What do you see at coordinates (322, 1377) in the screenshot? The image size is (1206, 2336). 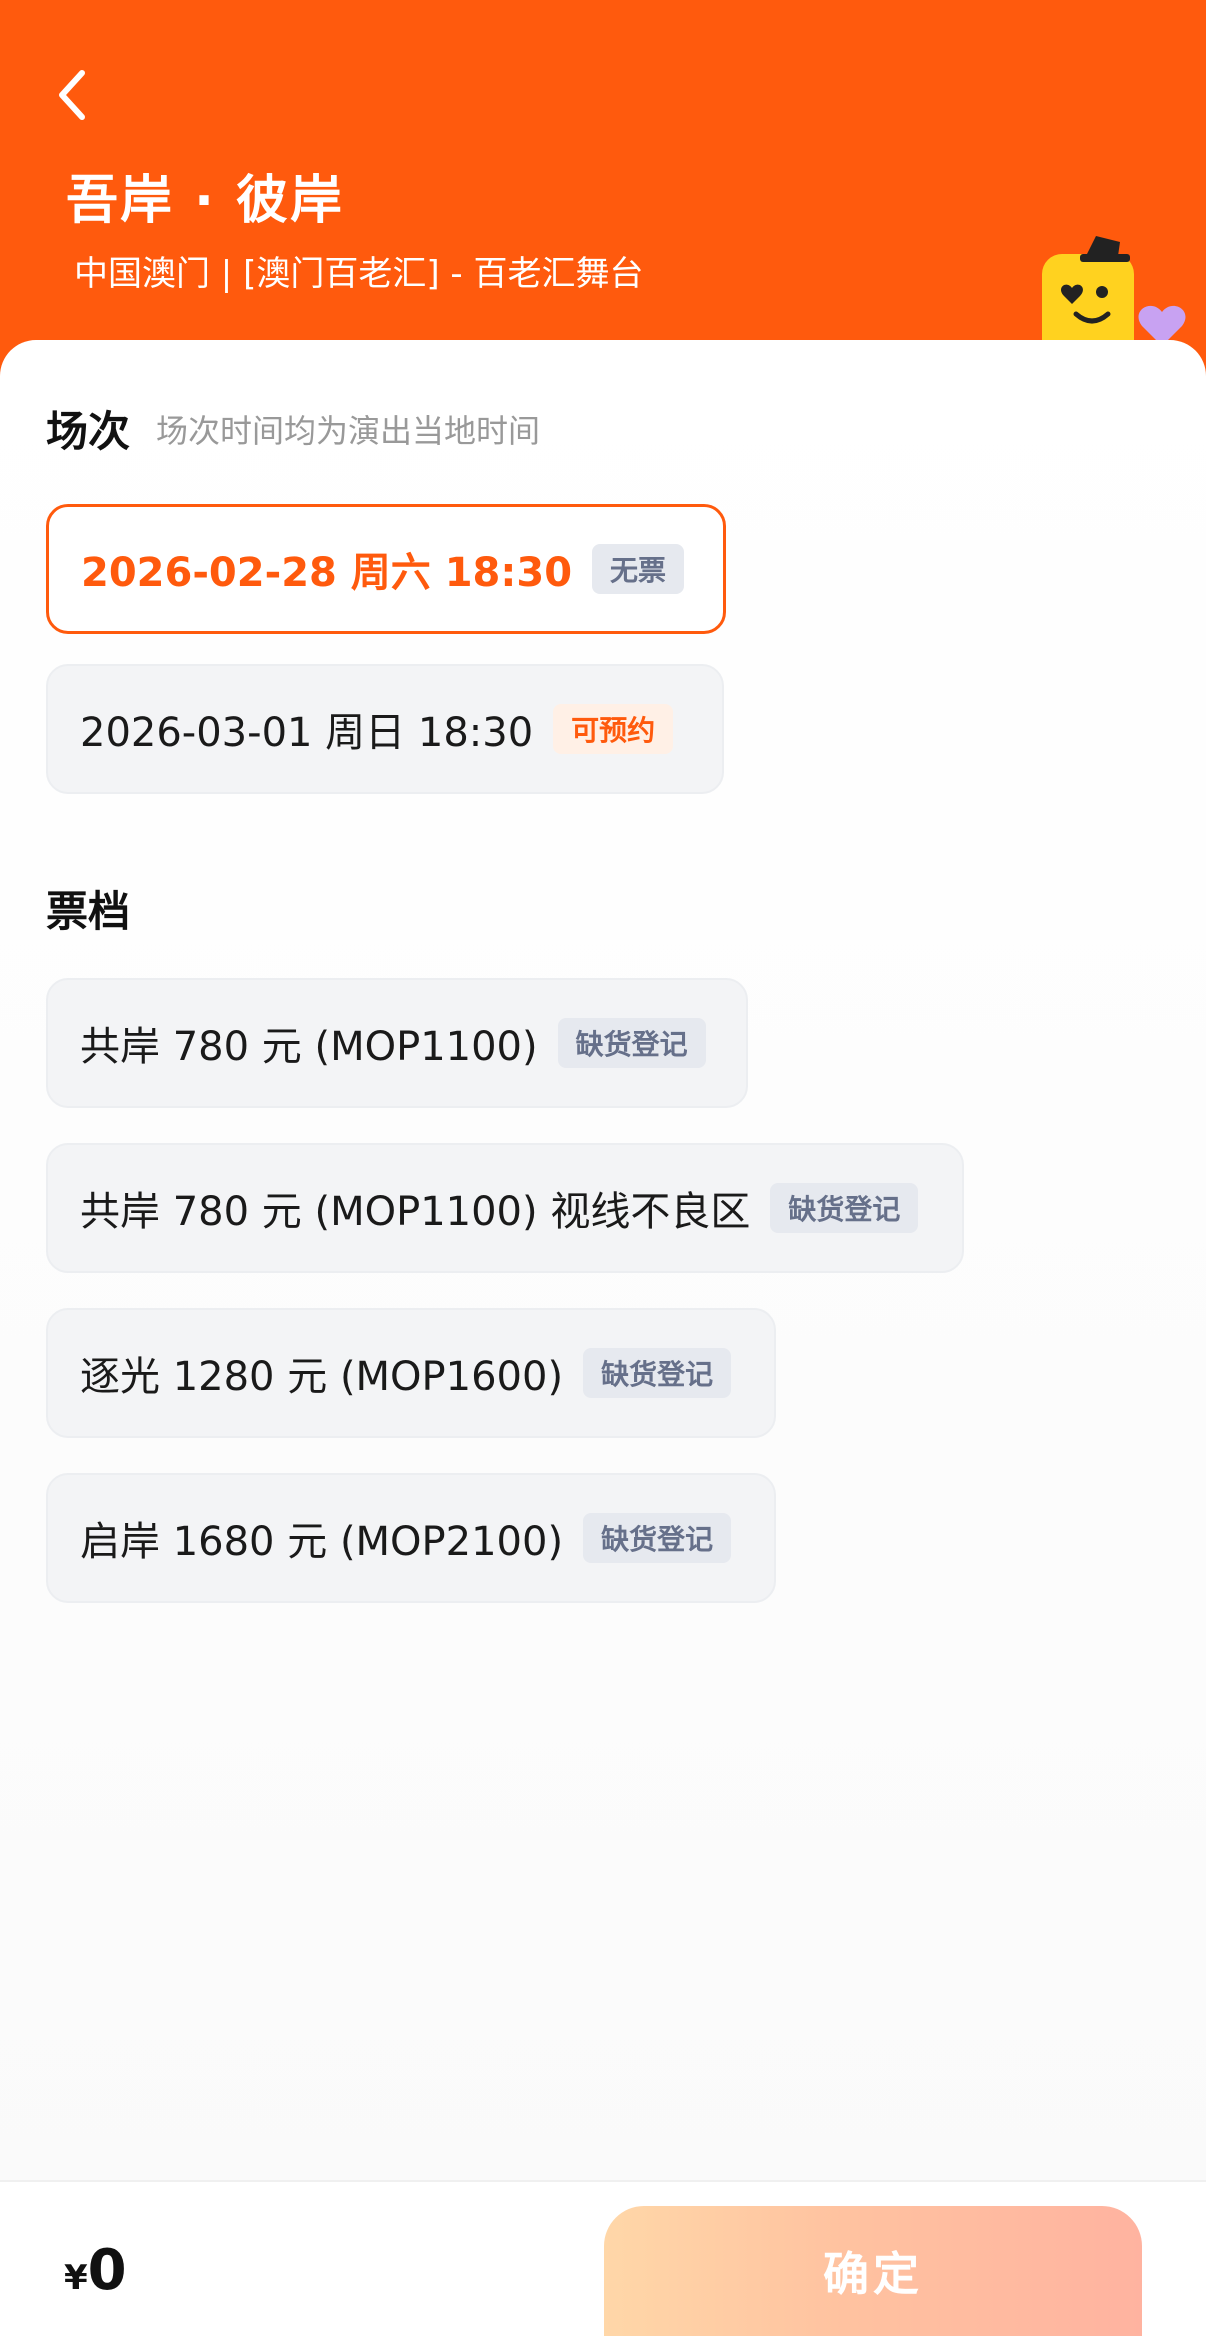 I see `tier-label: 逐光 1280 元 (MOP1600)` at bounding box center [322, 1377].